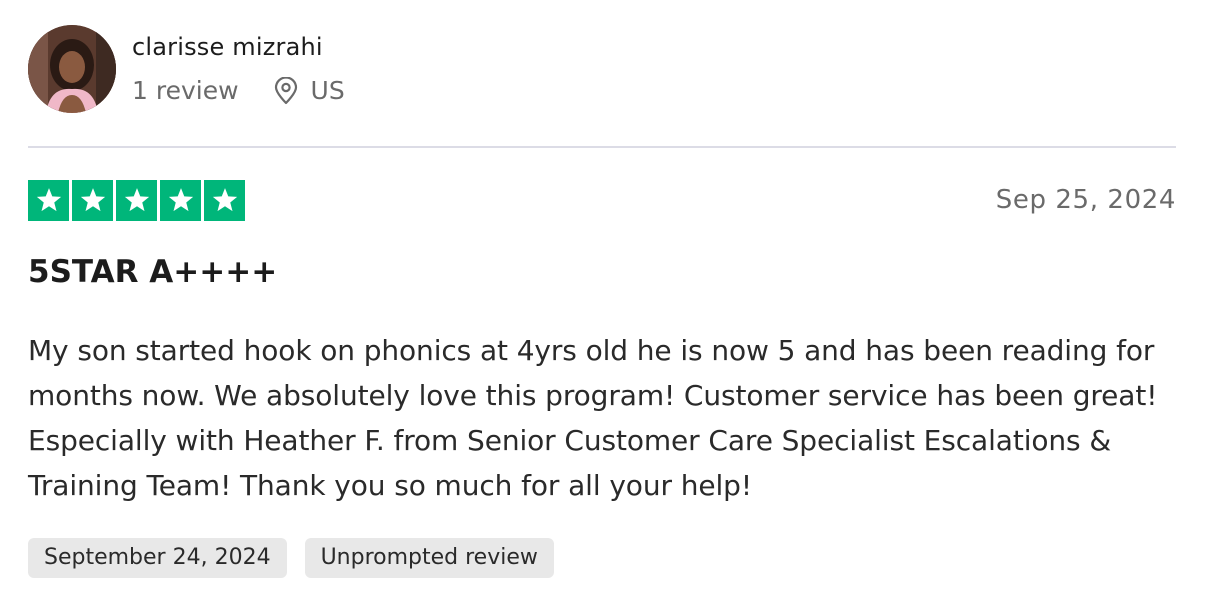 The height and width of the screenshot is (598, 1206). What do you see at coordinates (1085, 200) in the screenshot?
I see `review-date: Sep 25, 2024` at bounding box center [1085, 200].